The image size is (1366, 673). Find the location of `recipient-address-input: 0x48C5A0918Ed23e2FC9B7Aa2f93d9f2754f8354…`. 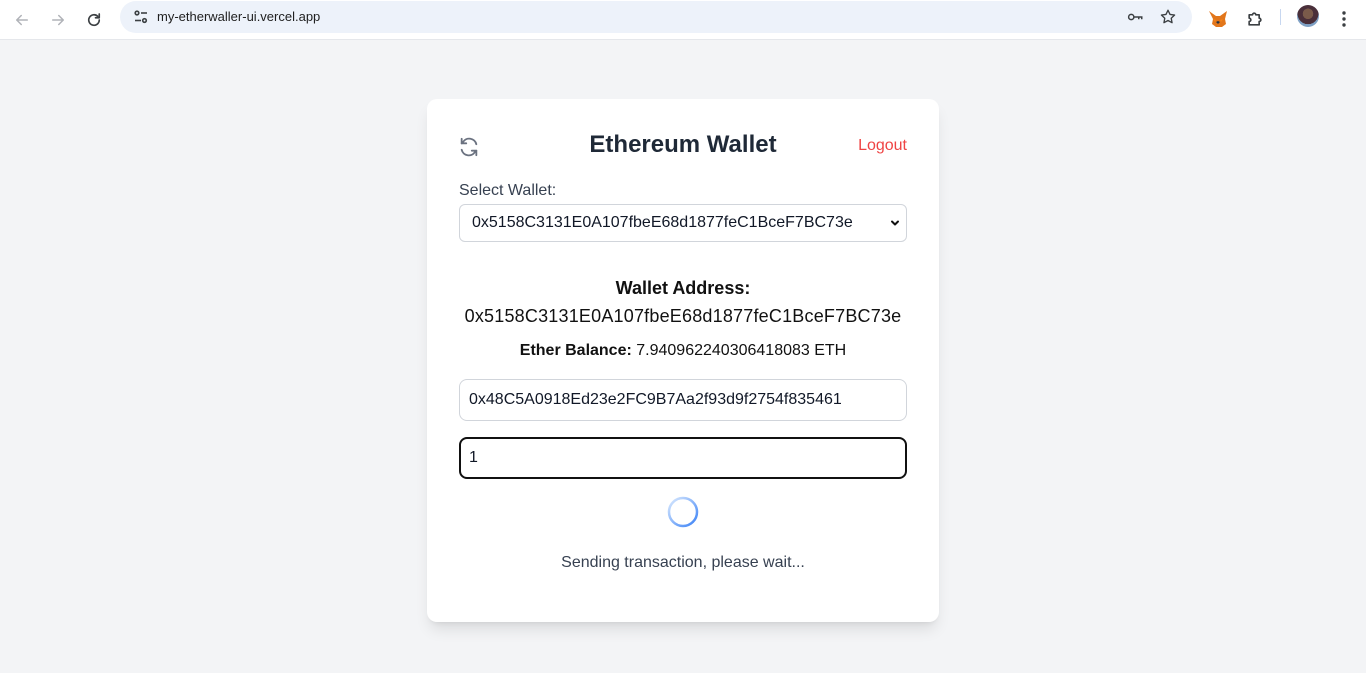

recipient-address-input: 0x48C5A0918Ed23e2FC9B7Aa2f93d9f2754f8354… is located at coordinates (683, 400).